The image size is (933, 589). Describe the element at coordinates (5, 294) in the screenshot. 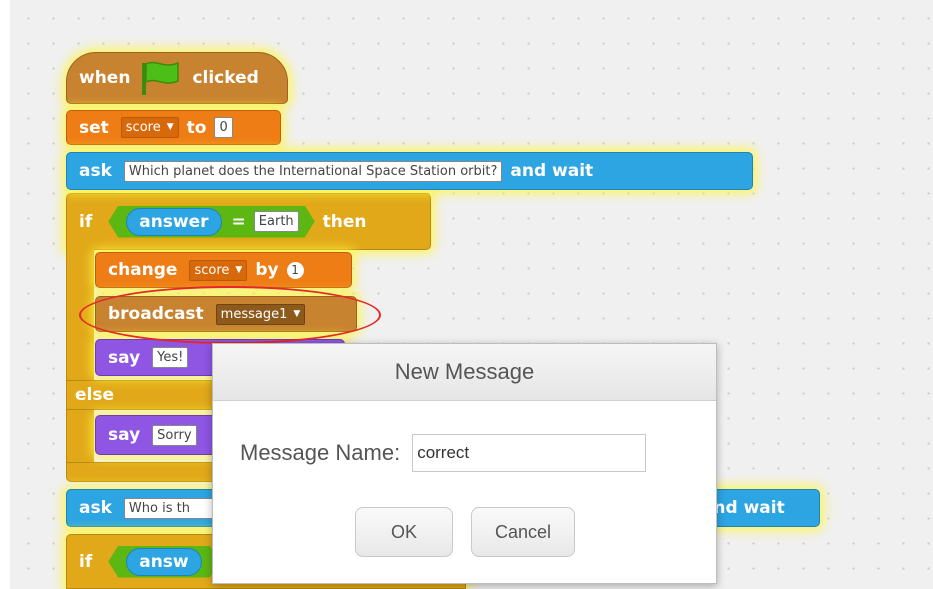

I see `left-frame` at that location.